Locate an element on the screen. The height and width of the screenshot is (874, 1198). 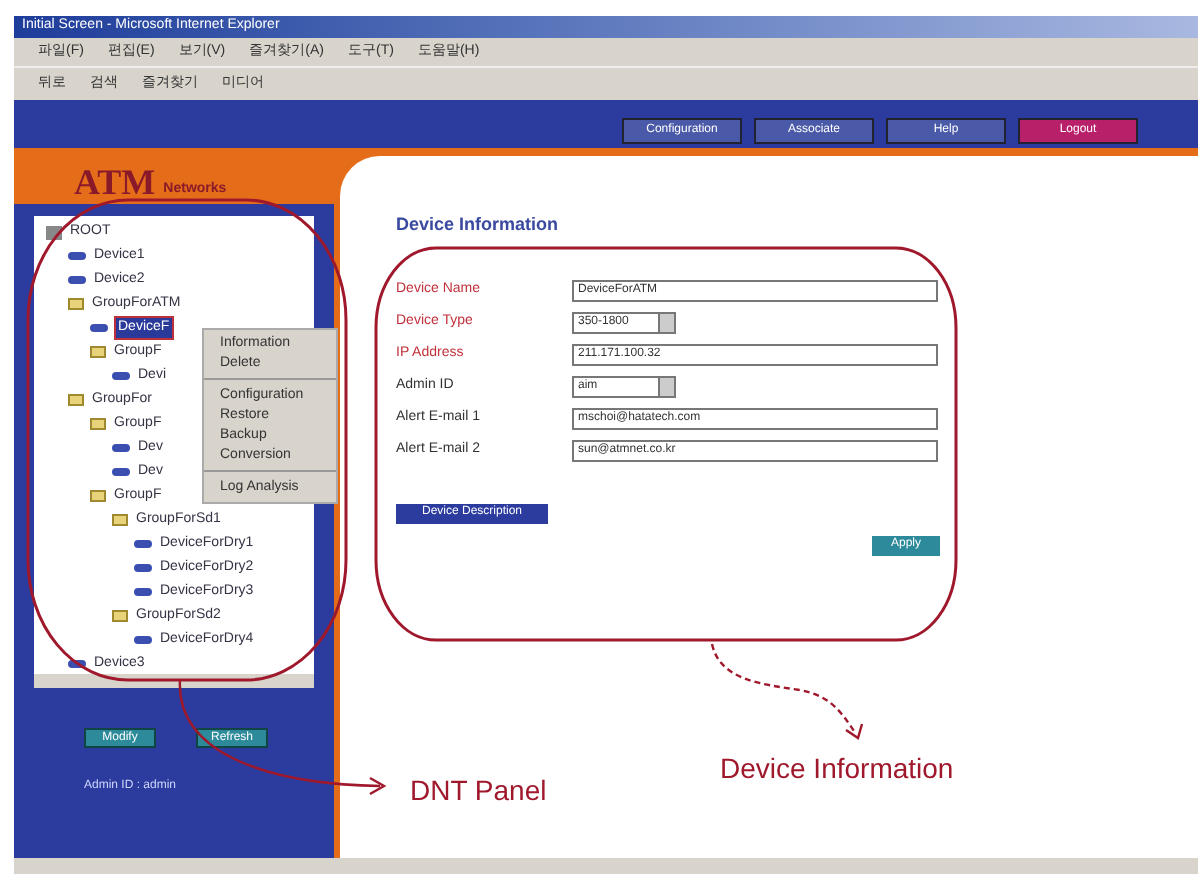
annotation-label: DNT Panel is located at coordinates (478, 791).